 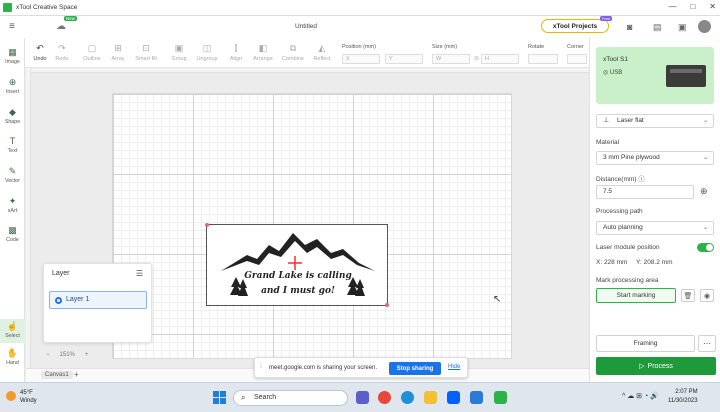 I want to click on taskbar-search: Search, so click(x=290, y=398).